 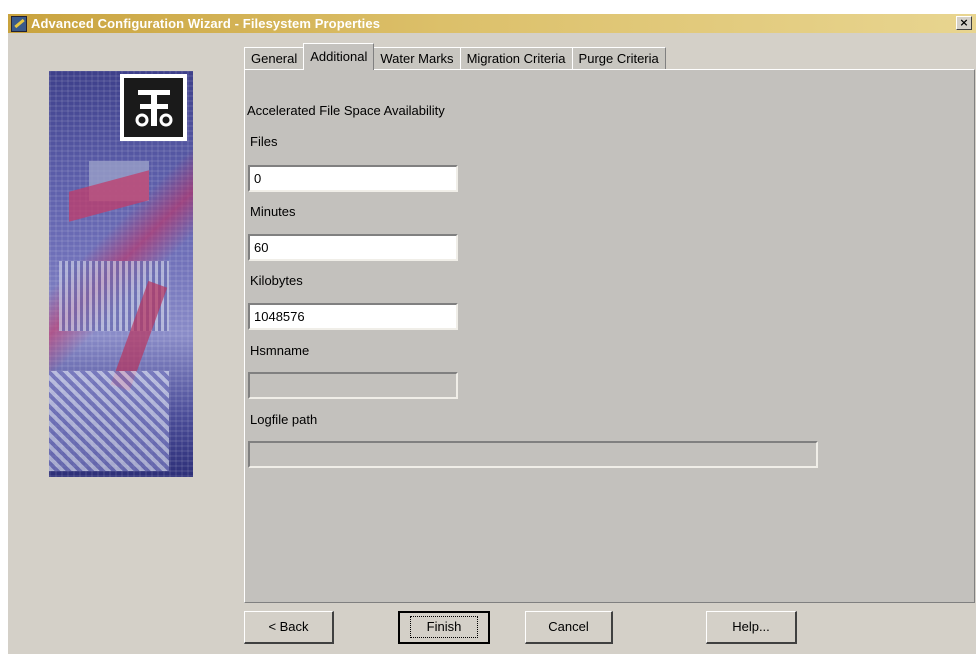 I want to click on hsmname-label: Hsmname, so click(x=280, y=350).